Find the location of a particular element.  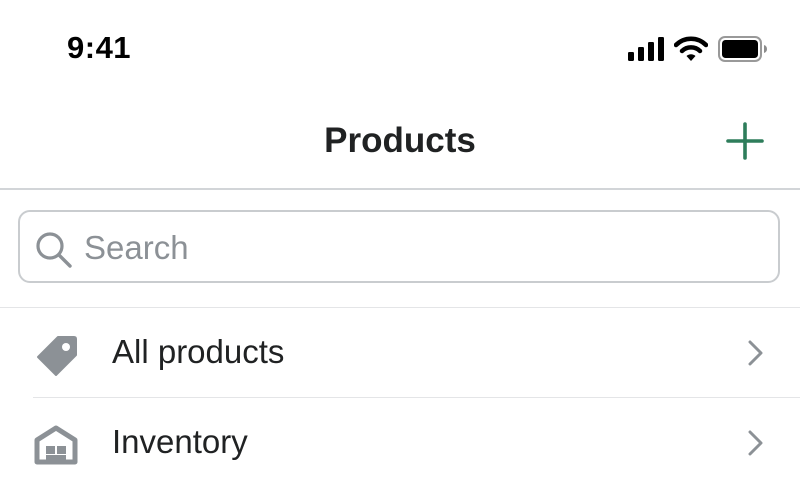

menu-item-label: Inventory is located at coordinates (180, 441).